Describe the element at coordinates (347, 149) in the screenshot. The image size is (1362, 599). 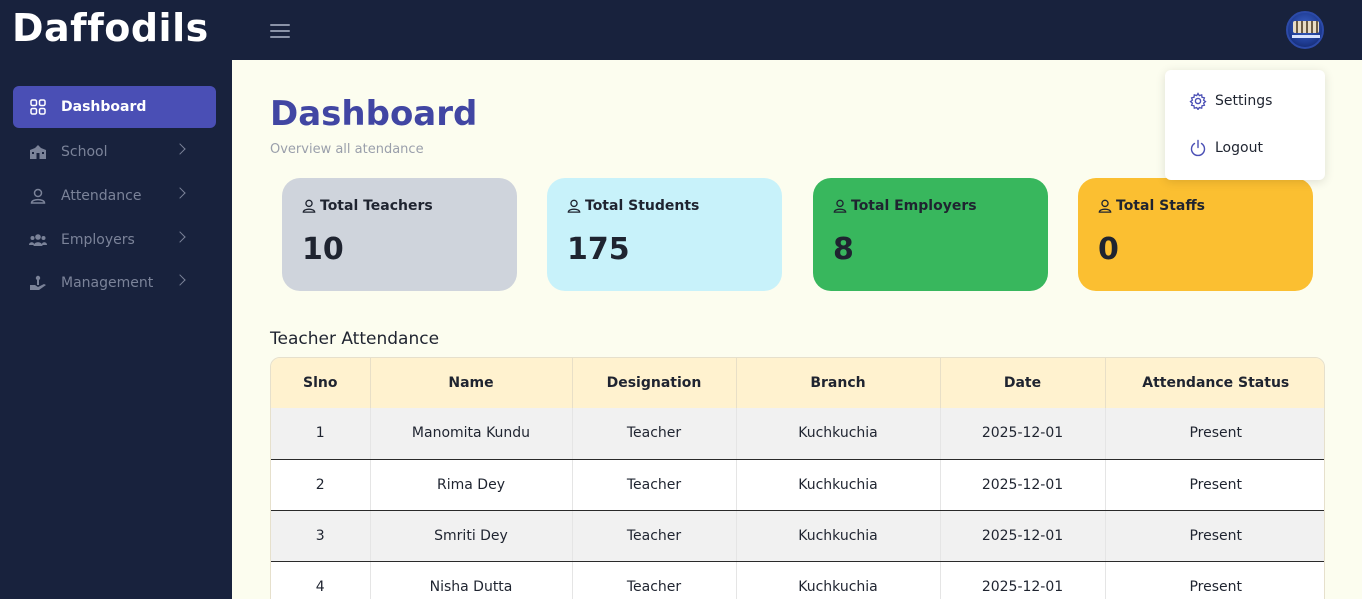
I see `page-subtitle: Overview all atendance` at that location.